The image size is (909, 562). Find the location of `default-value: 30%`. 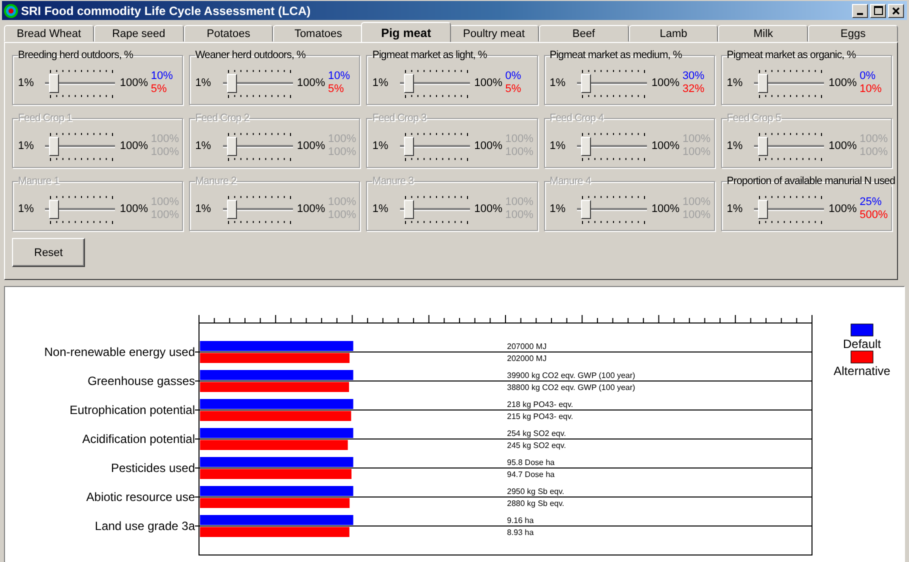

default-value: 30% is located at coordinates (694, 76).